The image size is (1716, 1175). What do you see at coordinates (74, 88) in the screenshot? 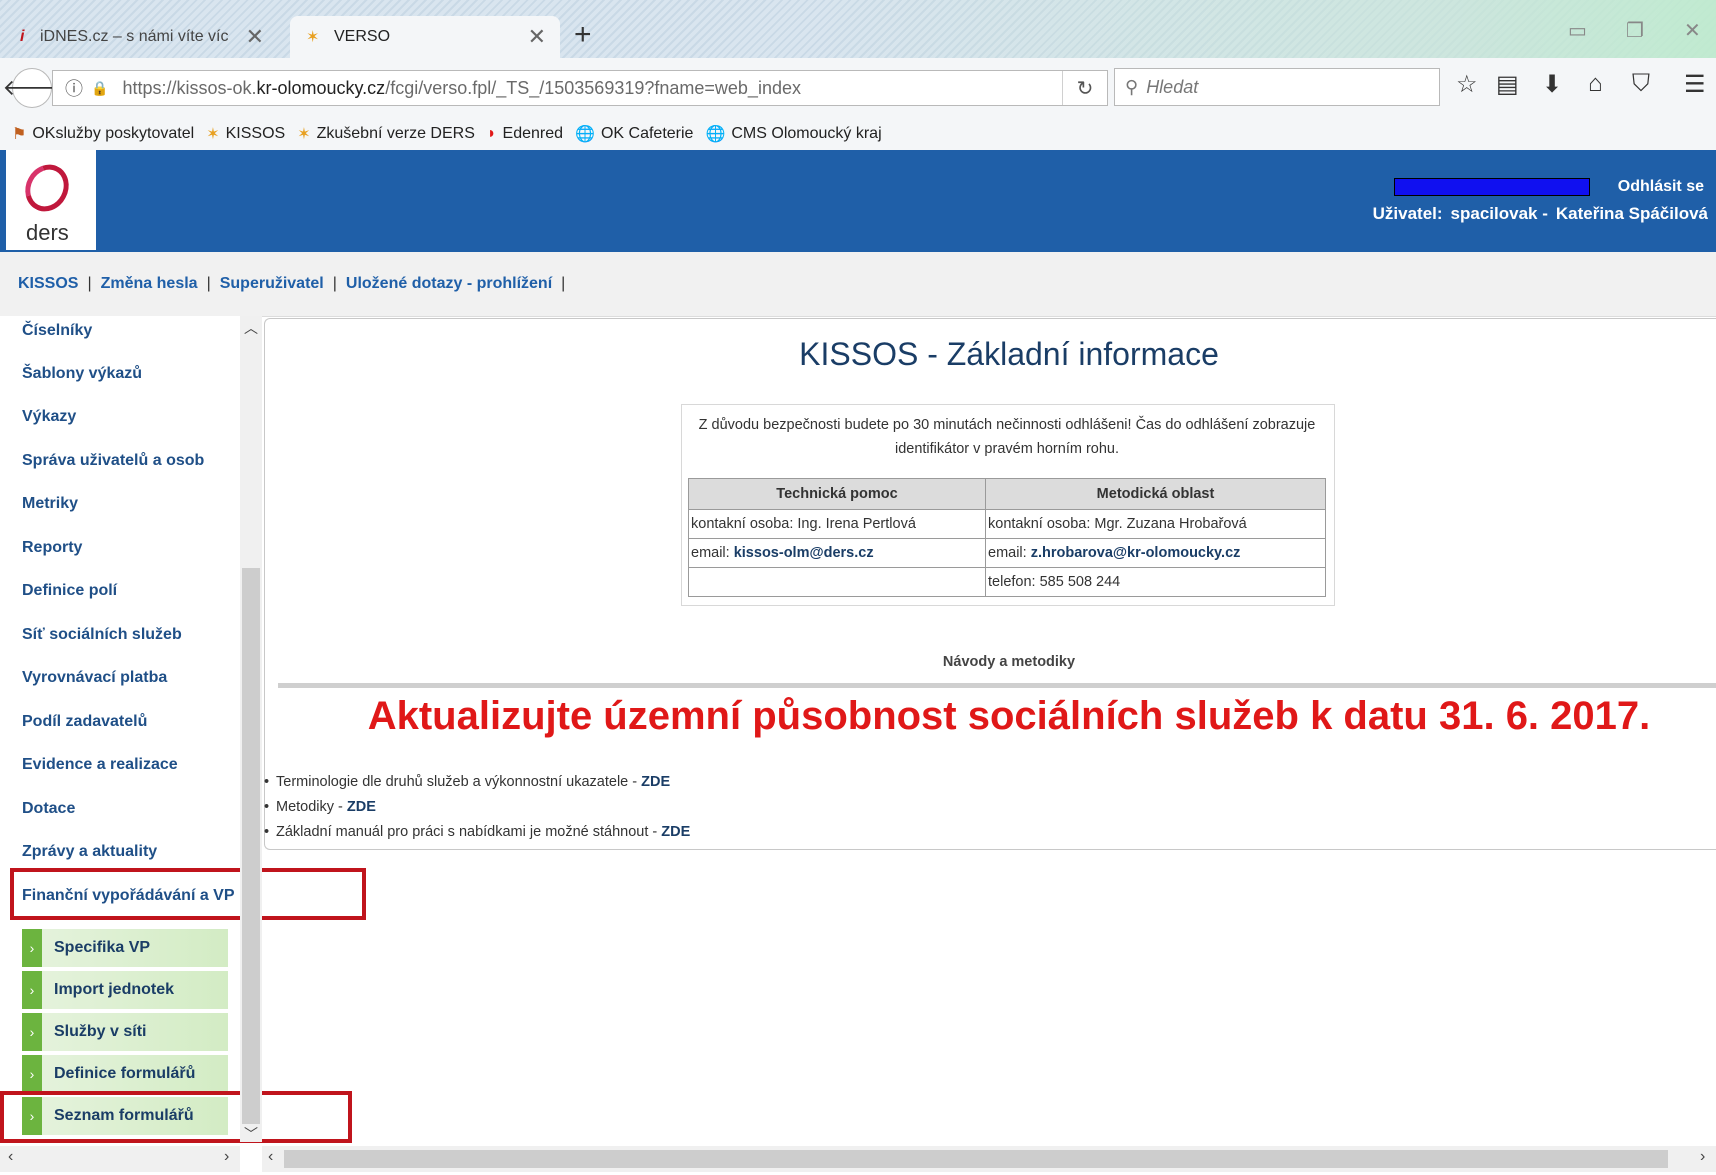
I see `info-icon: ⓘ` at bounding box center [74, 88].